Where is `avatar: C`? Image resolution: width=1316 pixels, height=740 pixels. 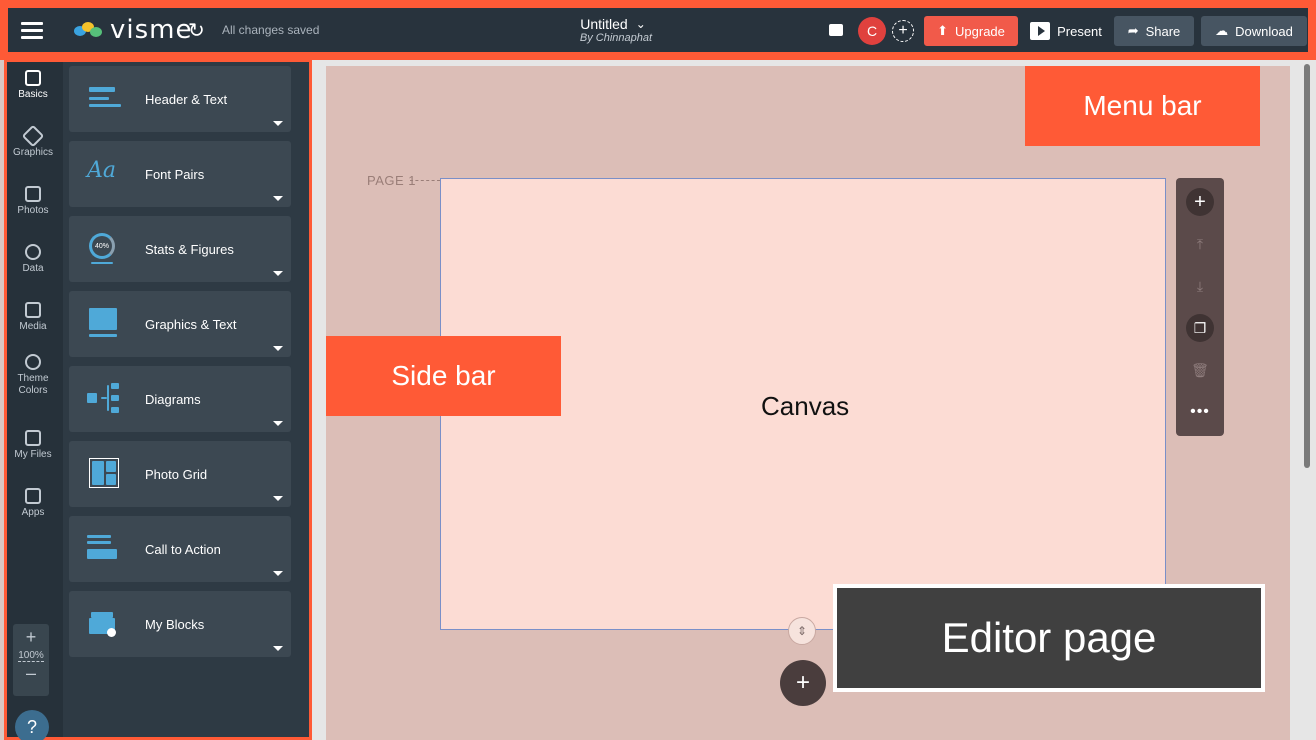
avatar: C is located at coordinates (872, 31).